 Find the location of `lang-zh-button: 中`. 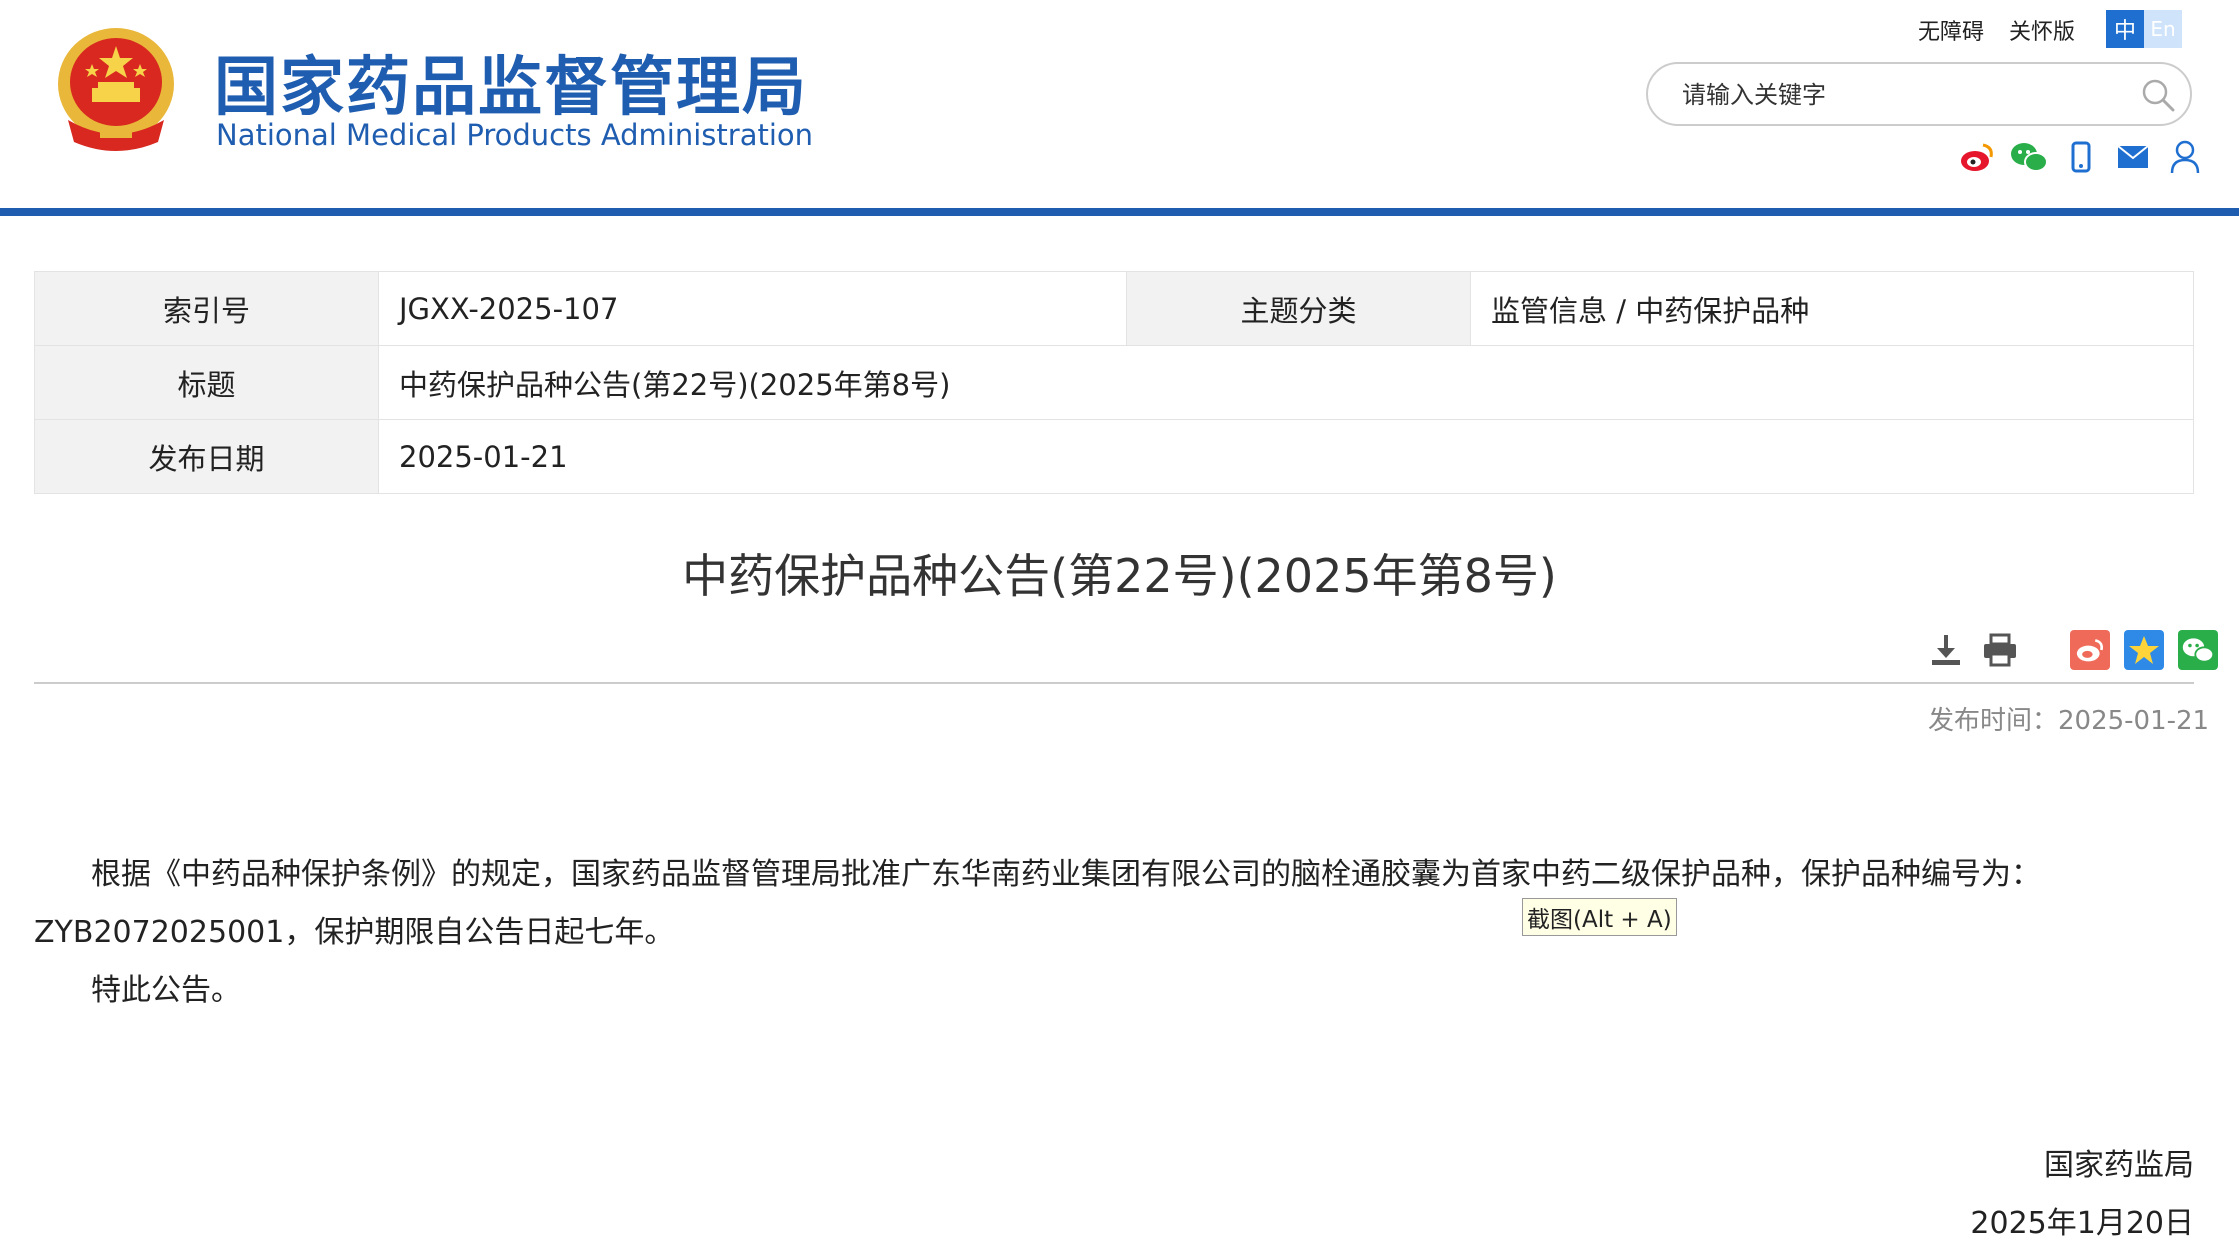

lang-zh-button: 中 is located at coordinates (2125, 29).